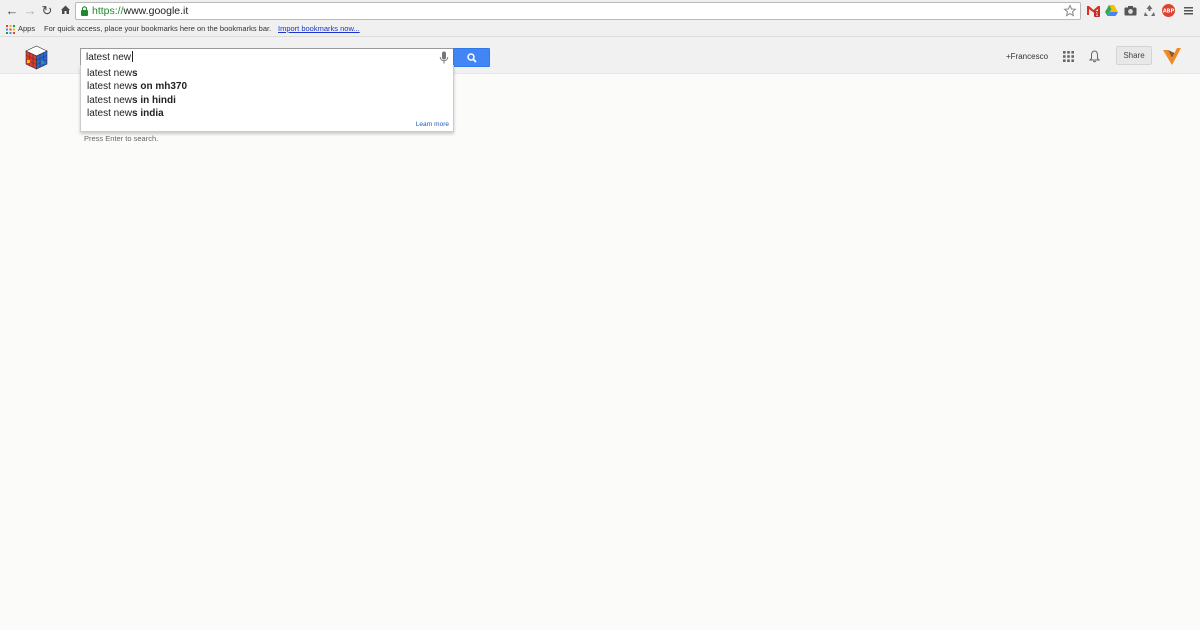 The image size is (1200, 630). What do you see at coordinates (10, 29) in the screenshot?
I see `apps-grid-small-icon` at bounding box center [10, 29].